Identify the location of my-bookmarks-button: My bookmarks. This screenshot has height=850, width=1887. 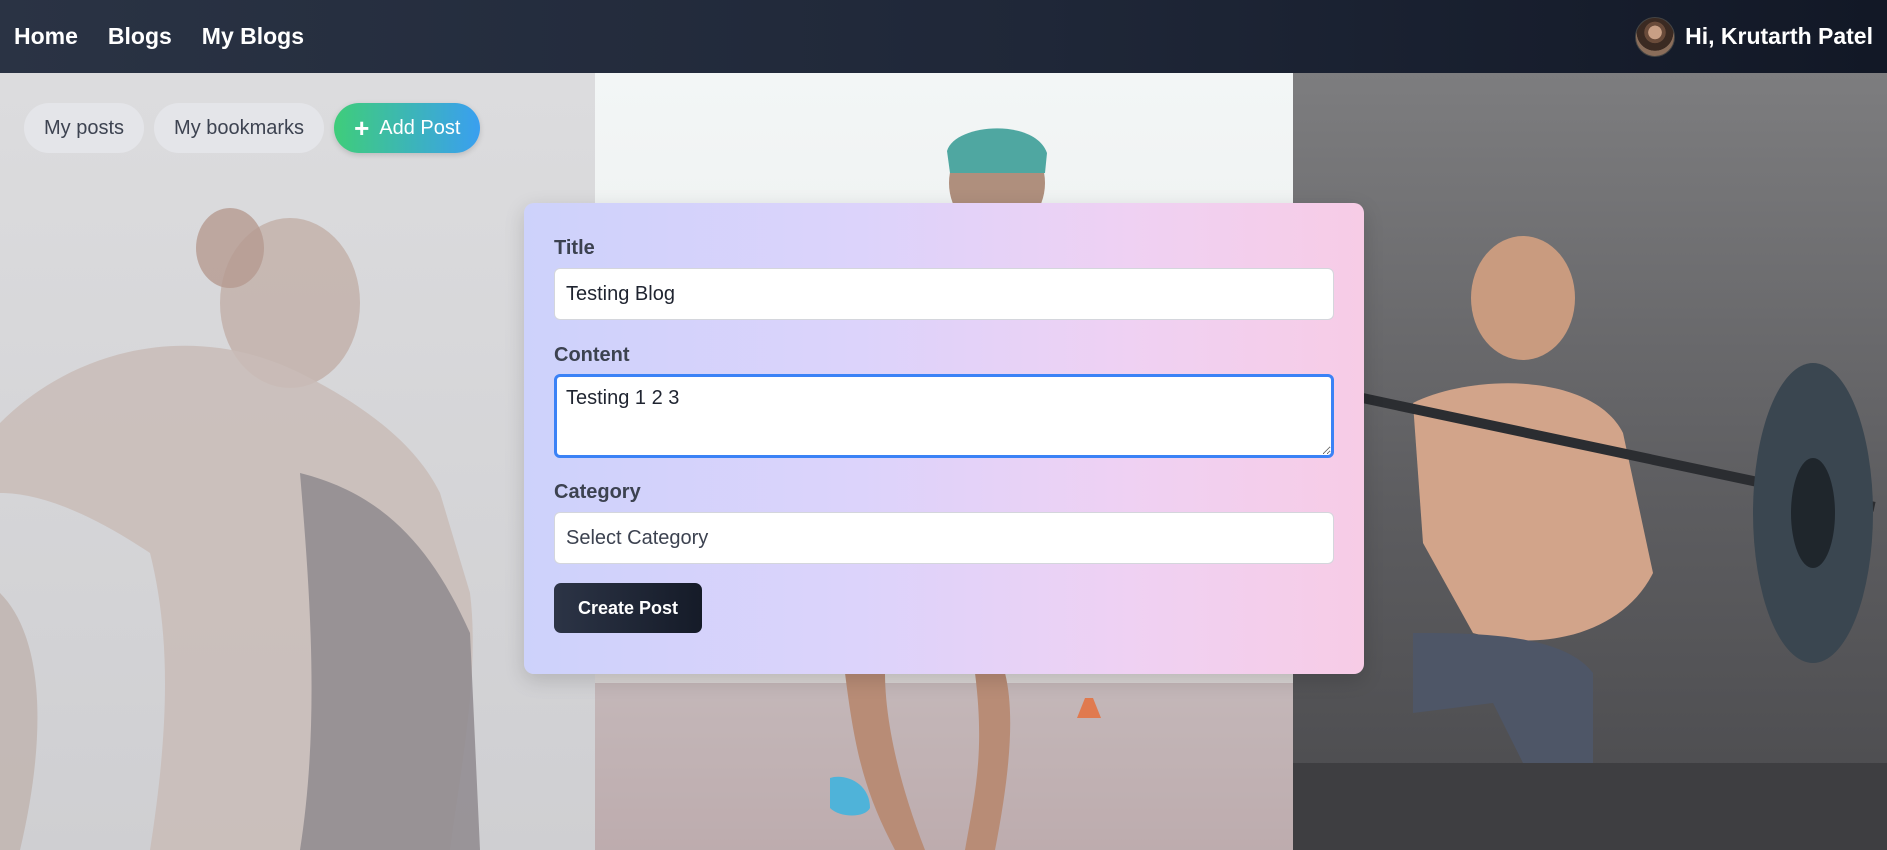
(239, 128).